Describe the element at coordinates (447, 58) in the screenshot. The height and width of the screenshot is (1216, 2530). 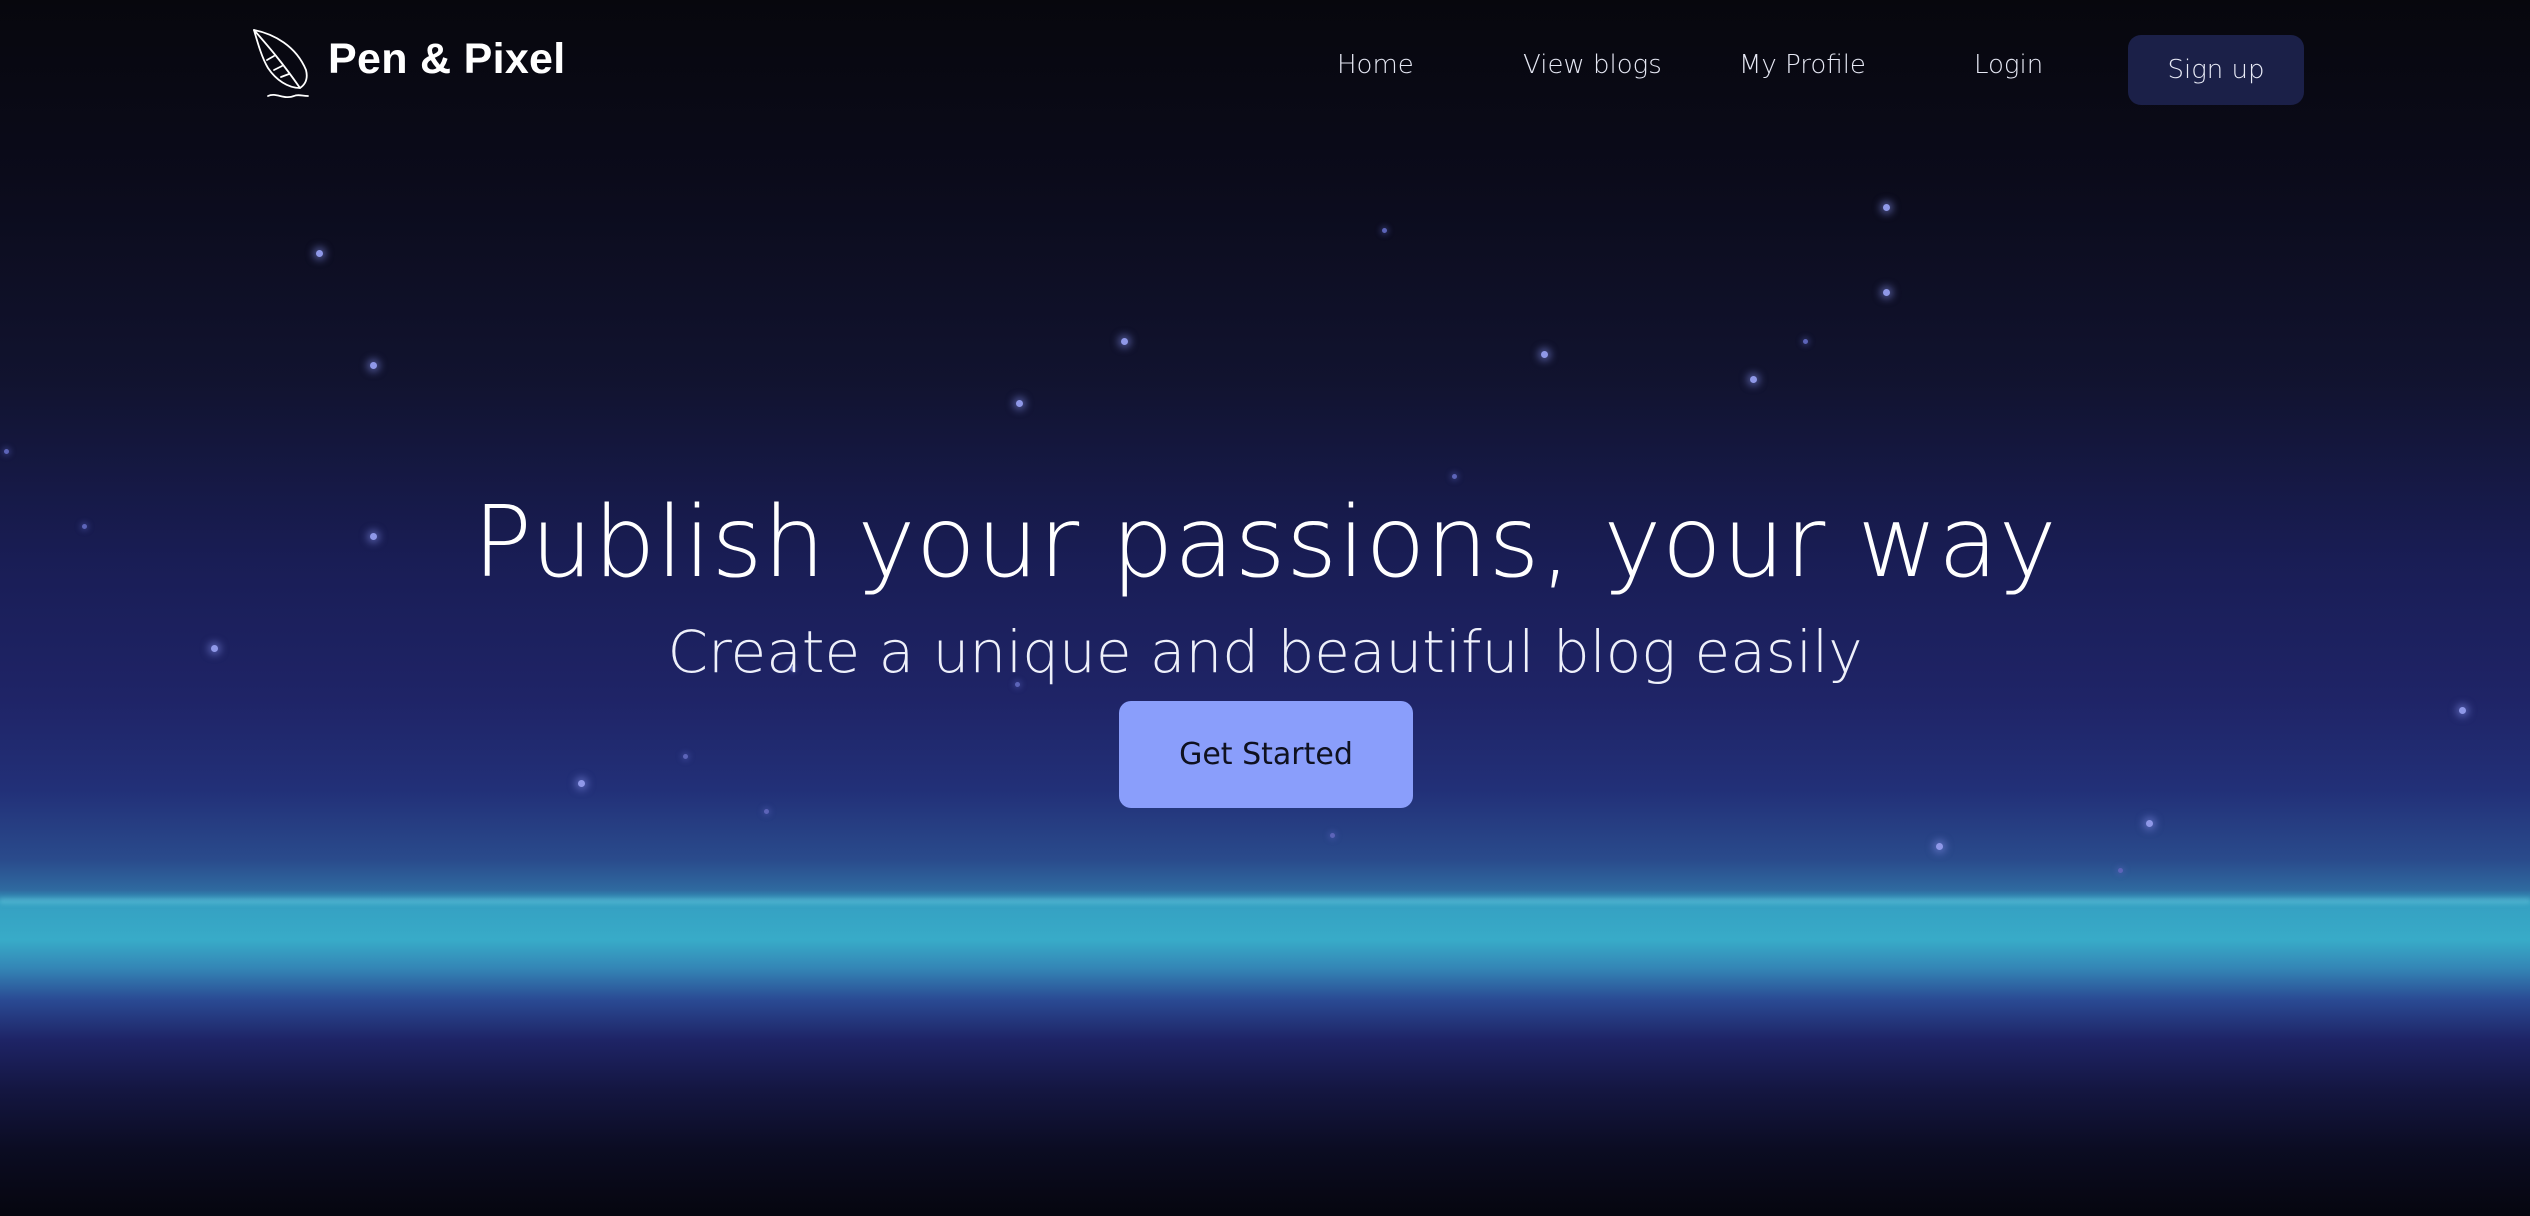
I see `brand-name: Pen & Pixel` at that location.